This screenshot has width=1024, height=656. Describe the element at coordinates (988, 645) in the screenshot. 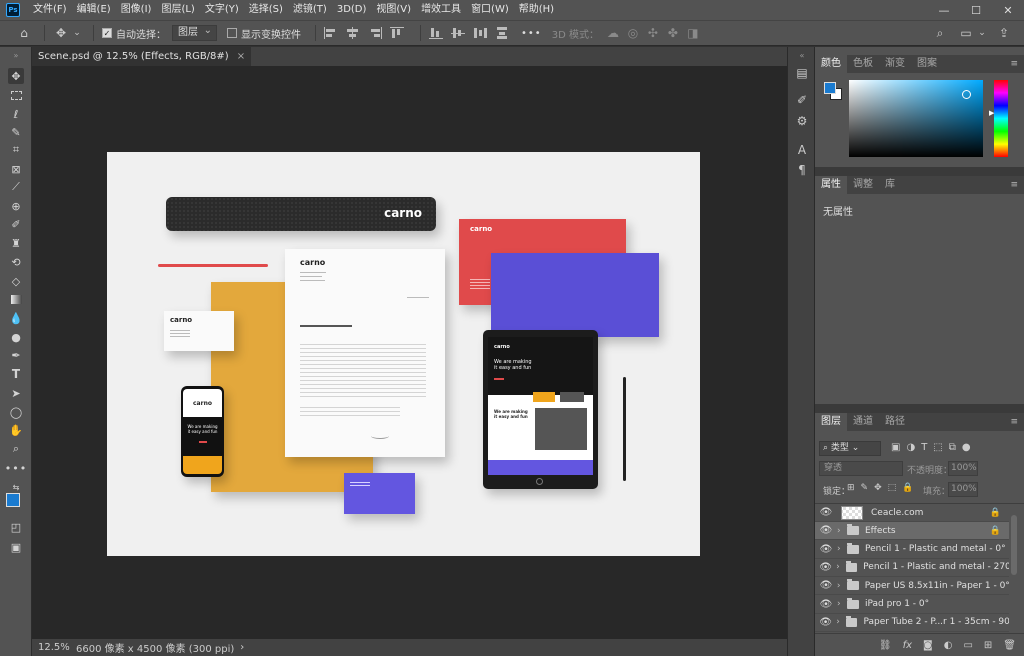

I see `new-layer-icon: ⊞` at that location.